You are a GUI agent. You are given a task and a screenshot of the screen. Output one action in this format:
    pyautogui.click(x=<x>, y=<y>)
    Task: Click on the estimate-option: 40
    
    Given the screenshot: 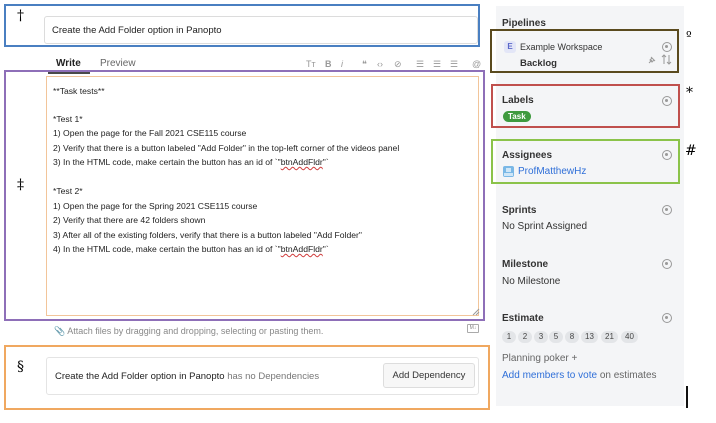 What is the action you would take?
    pyautogui.click(x=629, y=337)
    